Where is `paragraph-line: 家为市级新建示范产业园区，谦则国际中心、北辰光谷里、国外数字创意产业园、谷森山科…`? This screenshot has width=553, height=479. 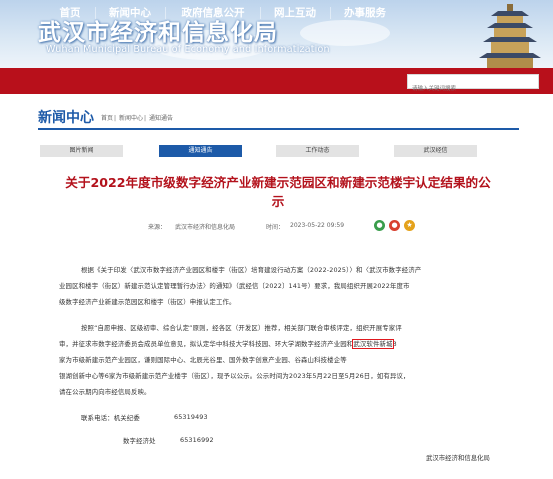 paragraph-line: 家为市级新建示范产业园区，谦则国际中心、北辰光谷里、国外数字创意产业园、谷森山科… is located at coordinates (203, 360).